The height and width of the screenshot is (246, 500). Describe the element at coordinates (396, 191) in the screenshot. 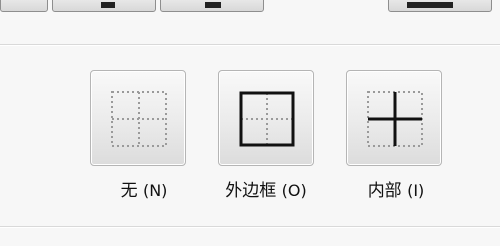

I see `inside-border-label: 内部 (I)` at that location.